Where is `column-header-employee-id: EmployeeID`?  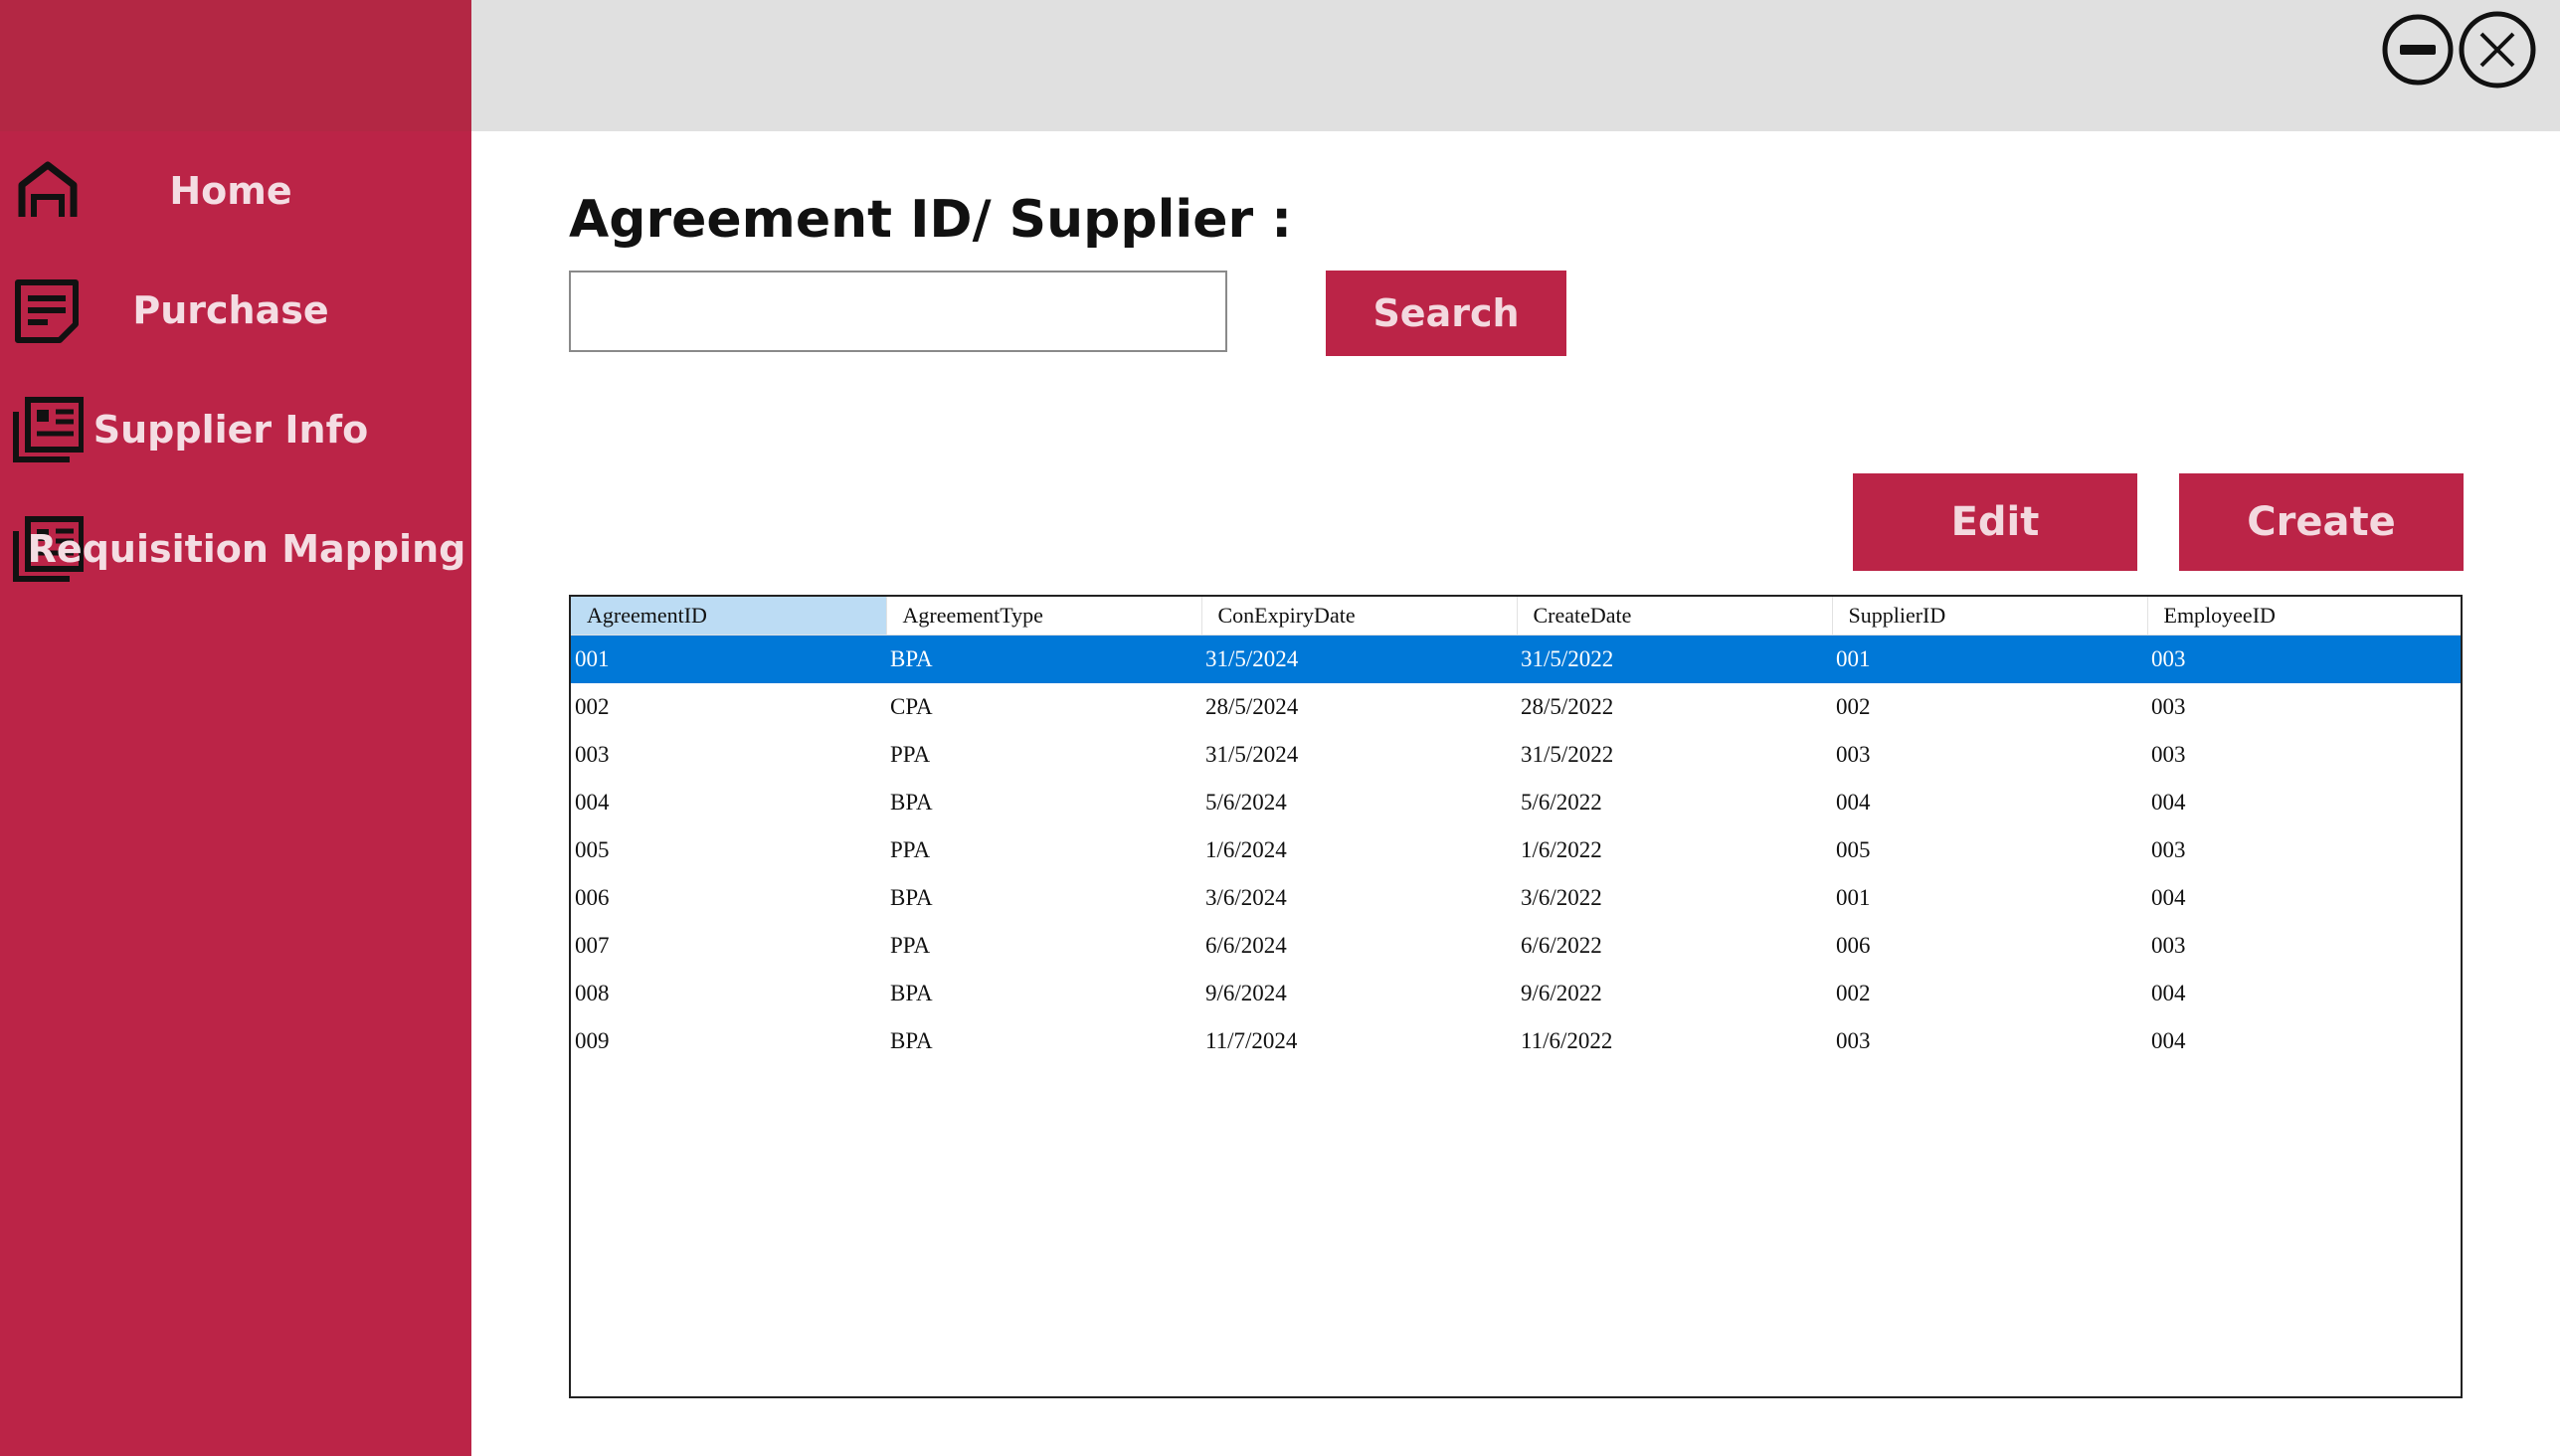 column-header-employee-id: EmployeeID is located at coordinates (2304, 616).